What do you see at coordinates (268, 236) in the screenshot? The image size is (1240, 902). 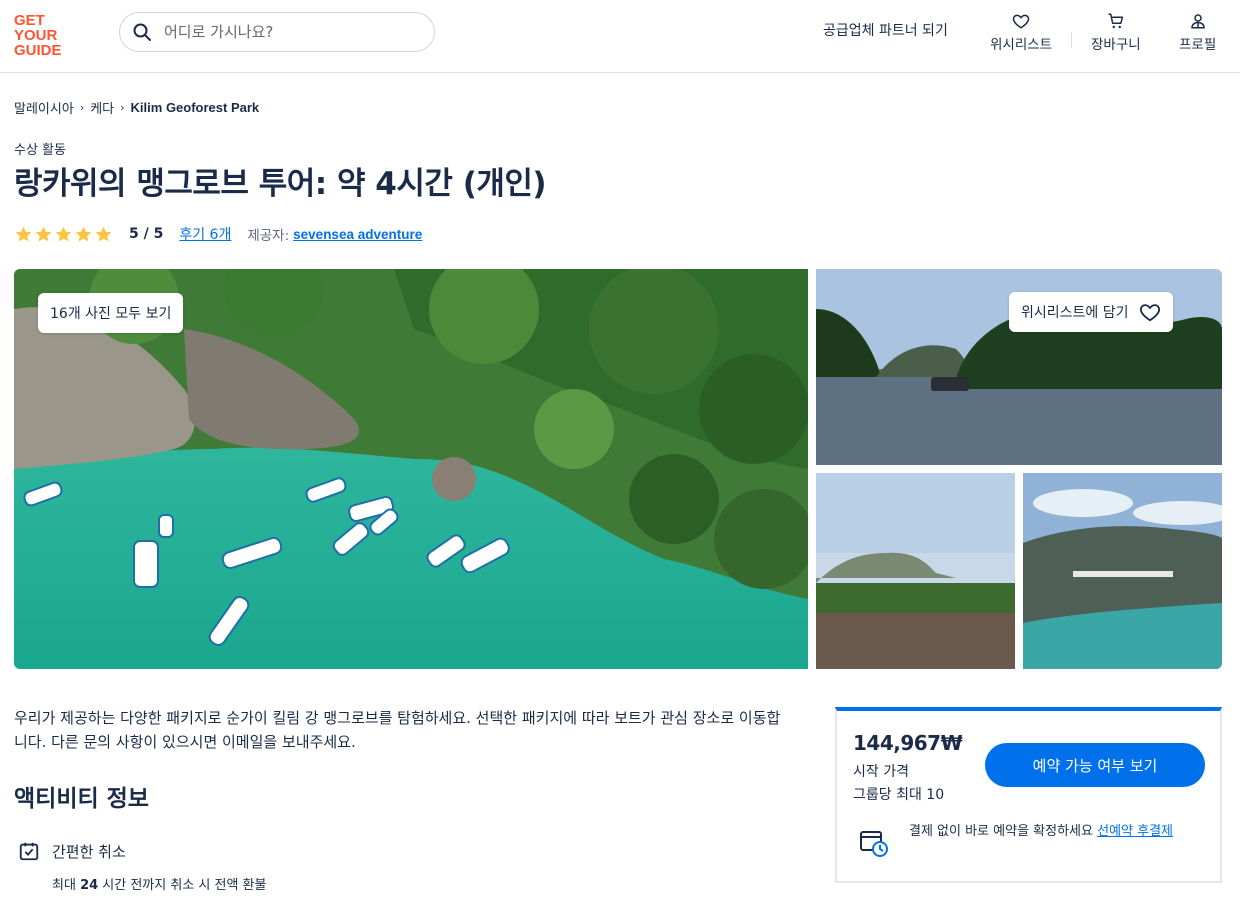 I see `provider-label: 제공자:` at bounding box center [268, 236].